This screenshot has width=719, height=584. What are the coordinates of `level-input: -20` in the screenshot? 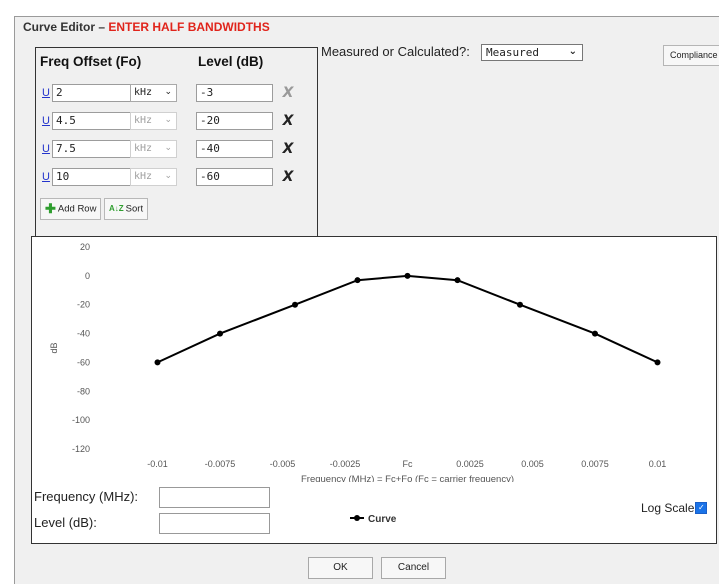 It's located at (234, 121).